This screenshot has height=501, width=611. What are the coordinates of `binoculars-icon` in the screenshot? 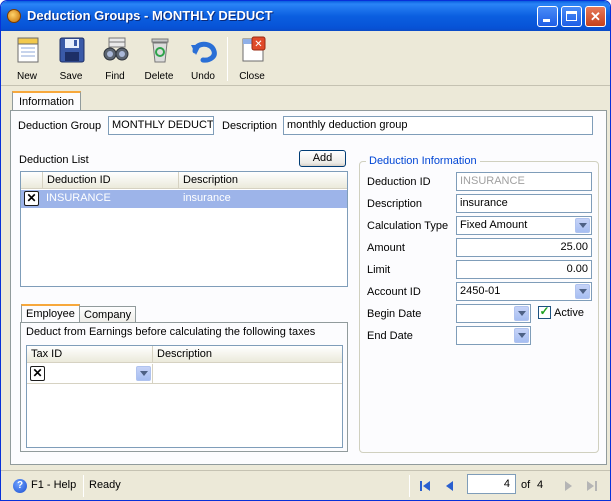 It's located at (116, 49).